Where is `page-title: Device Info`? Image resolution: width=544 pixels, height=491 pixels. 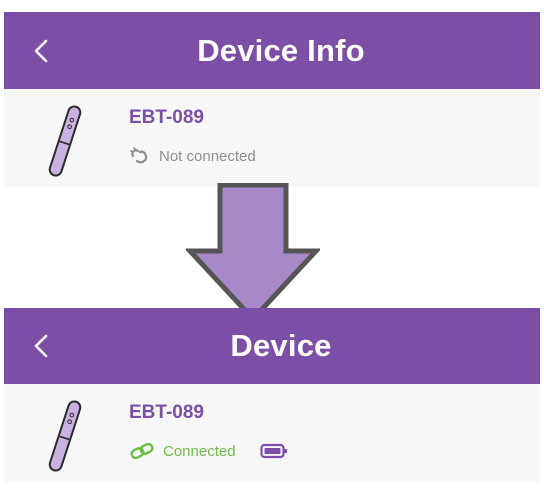 page-title: Device Info is located at coordinates (281, 50).